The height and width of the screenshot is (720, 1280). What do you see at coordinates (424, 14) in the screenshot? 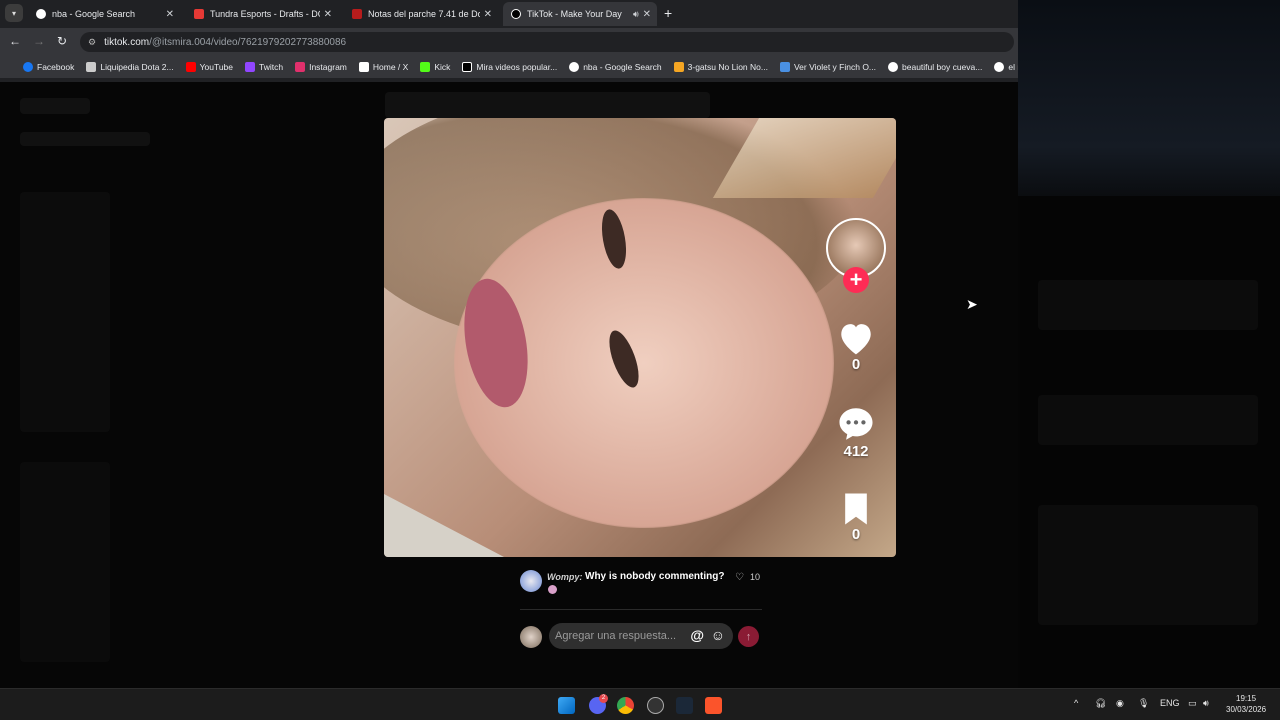
I see `tab-title: Notas del parche 7.41 de Dota` at bounding box center [424, 14].